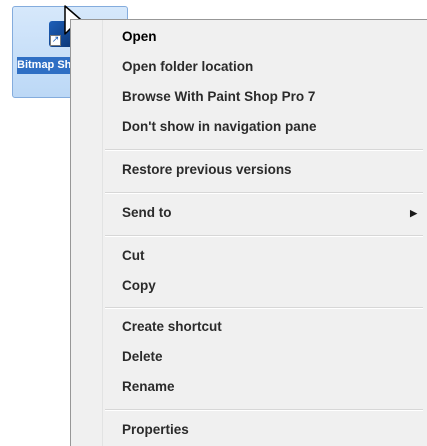 Image resolution: width=427 pixels, height=446 pixels. Describe the element at coordinates (188, 66) in the screenshot. I see `menu-item-label: Open folder location` at that location.